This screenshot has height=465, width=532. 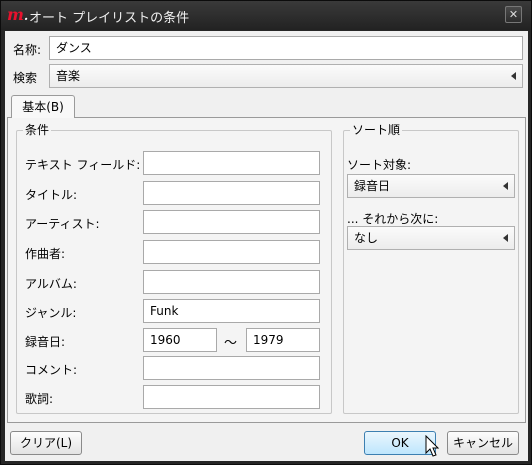 What do you see at coordinates (432, 446) in the screenshot?
I see `mouse-cursor-icon` at bounding box center [432, 446].